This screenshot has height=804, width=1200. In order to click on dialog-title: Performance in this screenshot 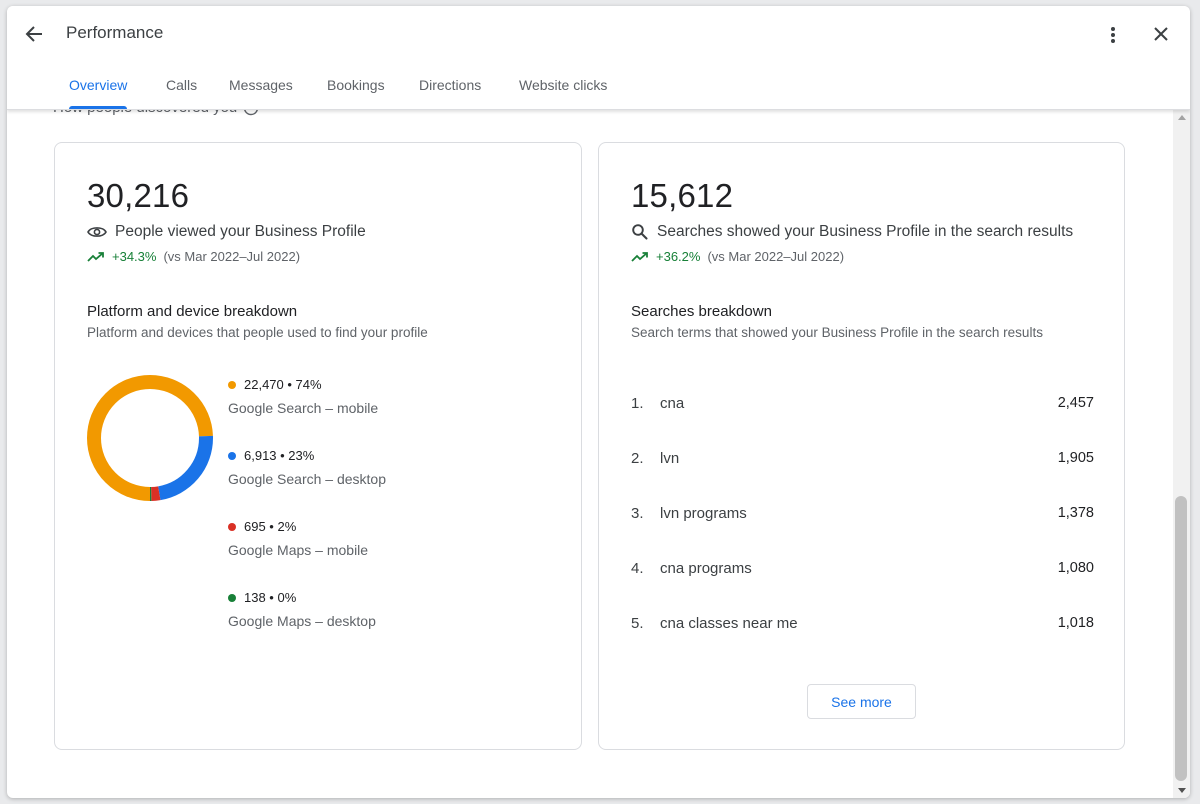, I will do `click(115, 32)`.